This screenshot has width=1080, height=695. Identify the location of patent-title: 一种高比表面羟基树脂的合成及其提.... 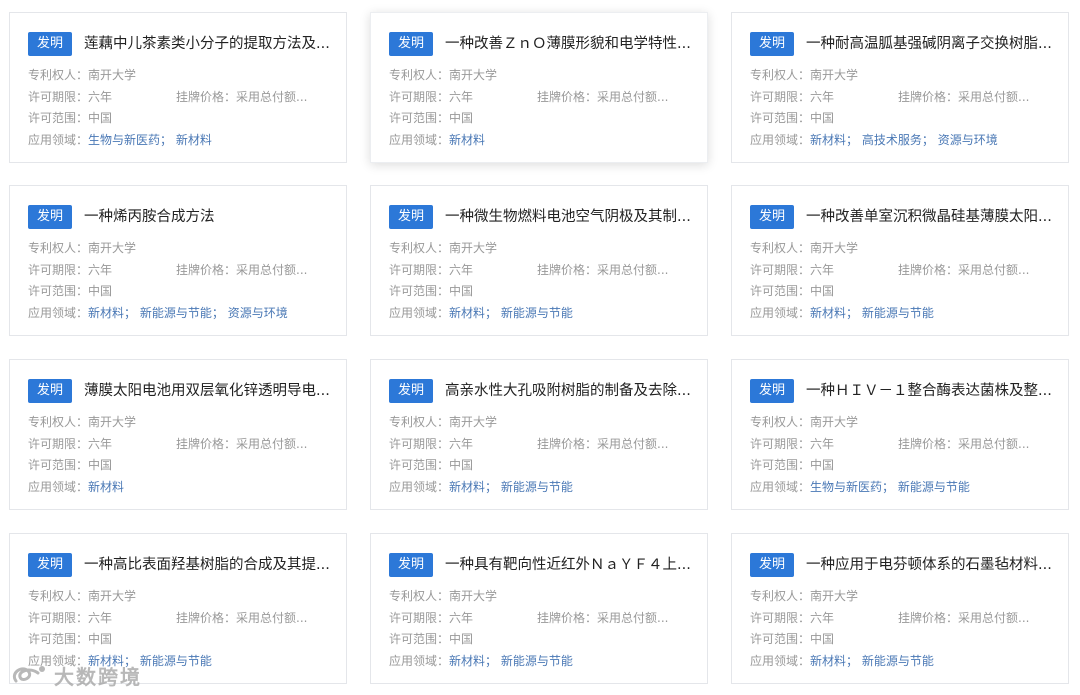
(210, 565).